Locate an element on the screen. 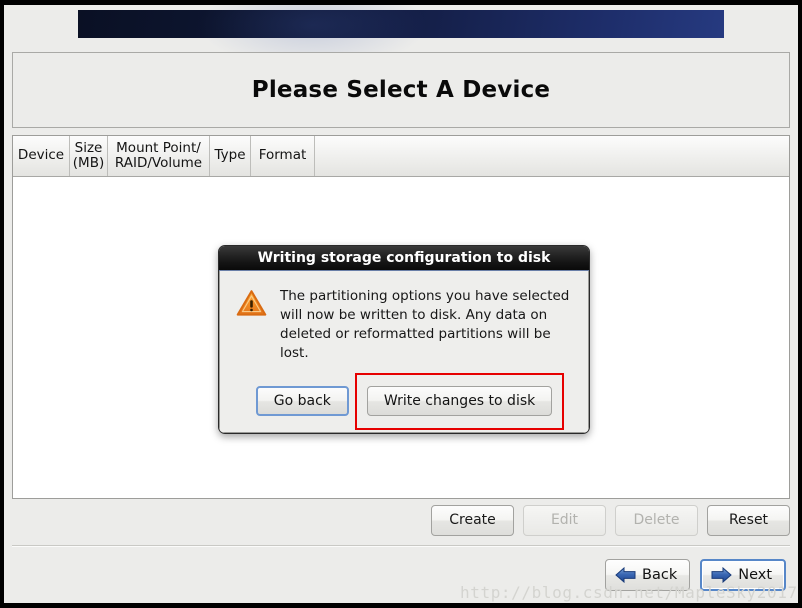  column-header-mount-point: Mount Point/ RAID/Volume is located at coordinates (159, 156).